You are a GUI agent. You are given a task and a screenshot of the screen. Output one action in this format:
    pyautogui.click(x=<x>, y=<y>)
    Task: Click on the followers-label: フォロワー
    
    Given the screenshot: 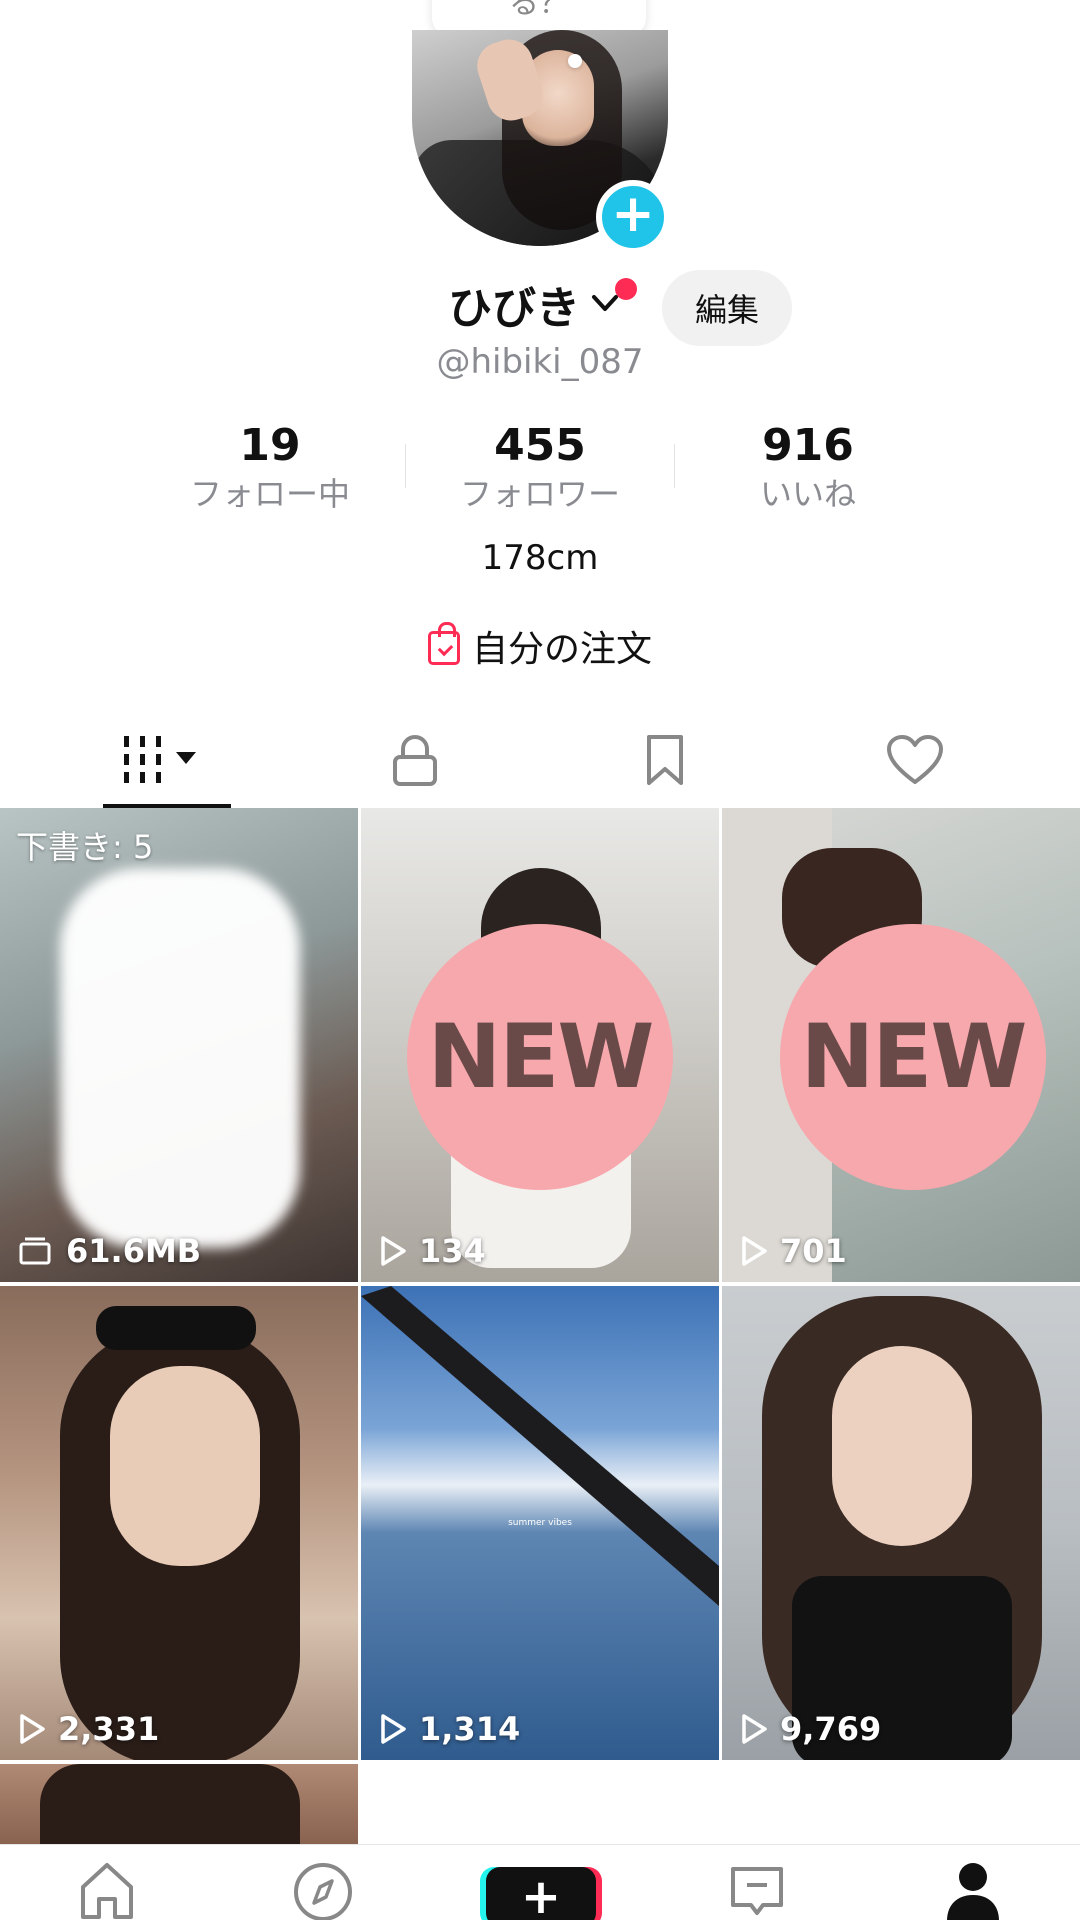 What is the action you would take?
    pyautogui.click(x=539, y=494)
    